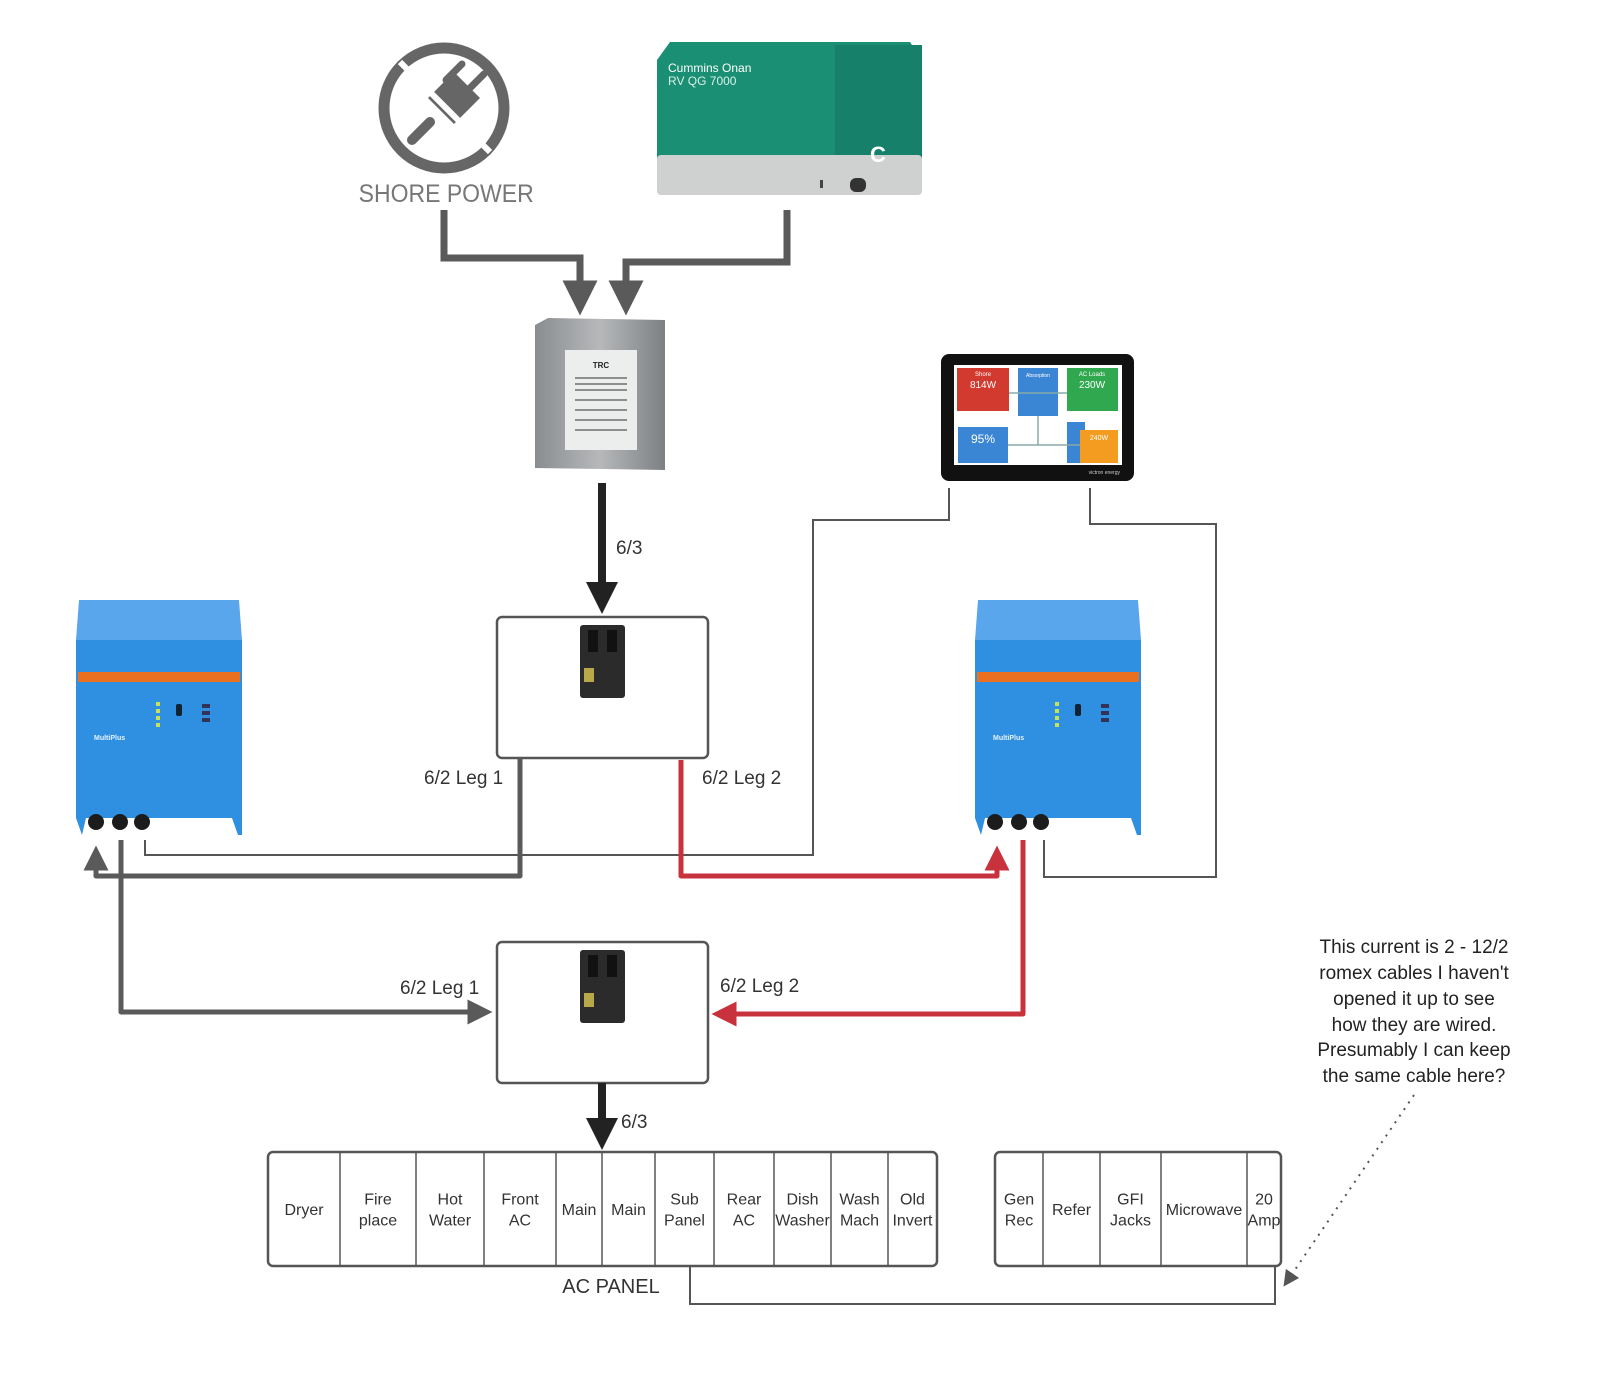 The height and width of the screenshot is (1393, 1600). Describe the element at coordinates (982, 1285) in the screenshot. I see `romex-cable` at that location.